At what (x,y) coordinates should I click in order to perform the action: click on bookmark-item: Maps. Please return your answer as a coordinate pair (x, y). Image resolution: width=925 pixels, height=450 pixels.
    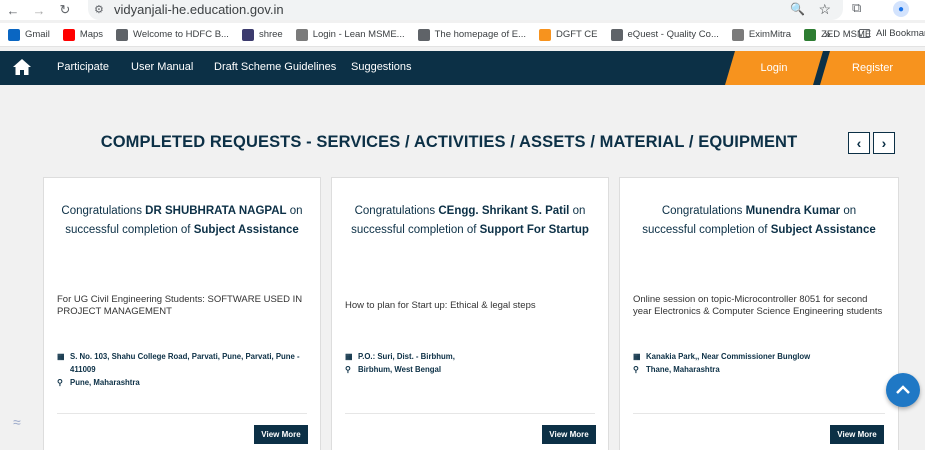
    Looking at the image, I should click on (83, 34).